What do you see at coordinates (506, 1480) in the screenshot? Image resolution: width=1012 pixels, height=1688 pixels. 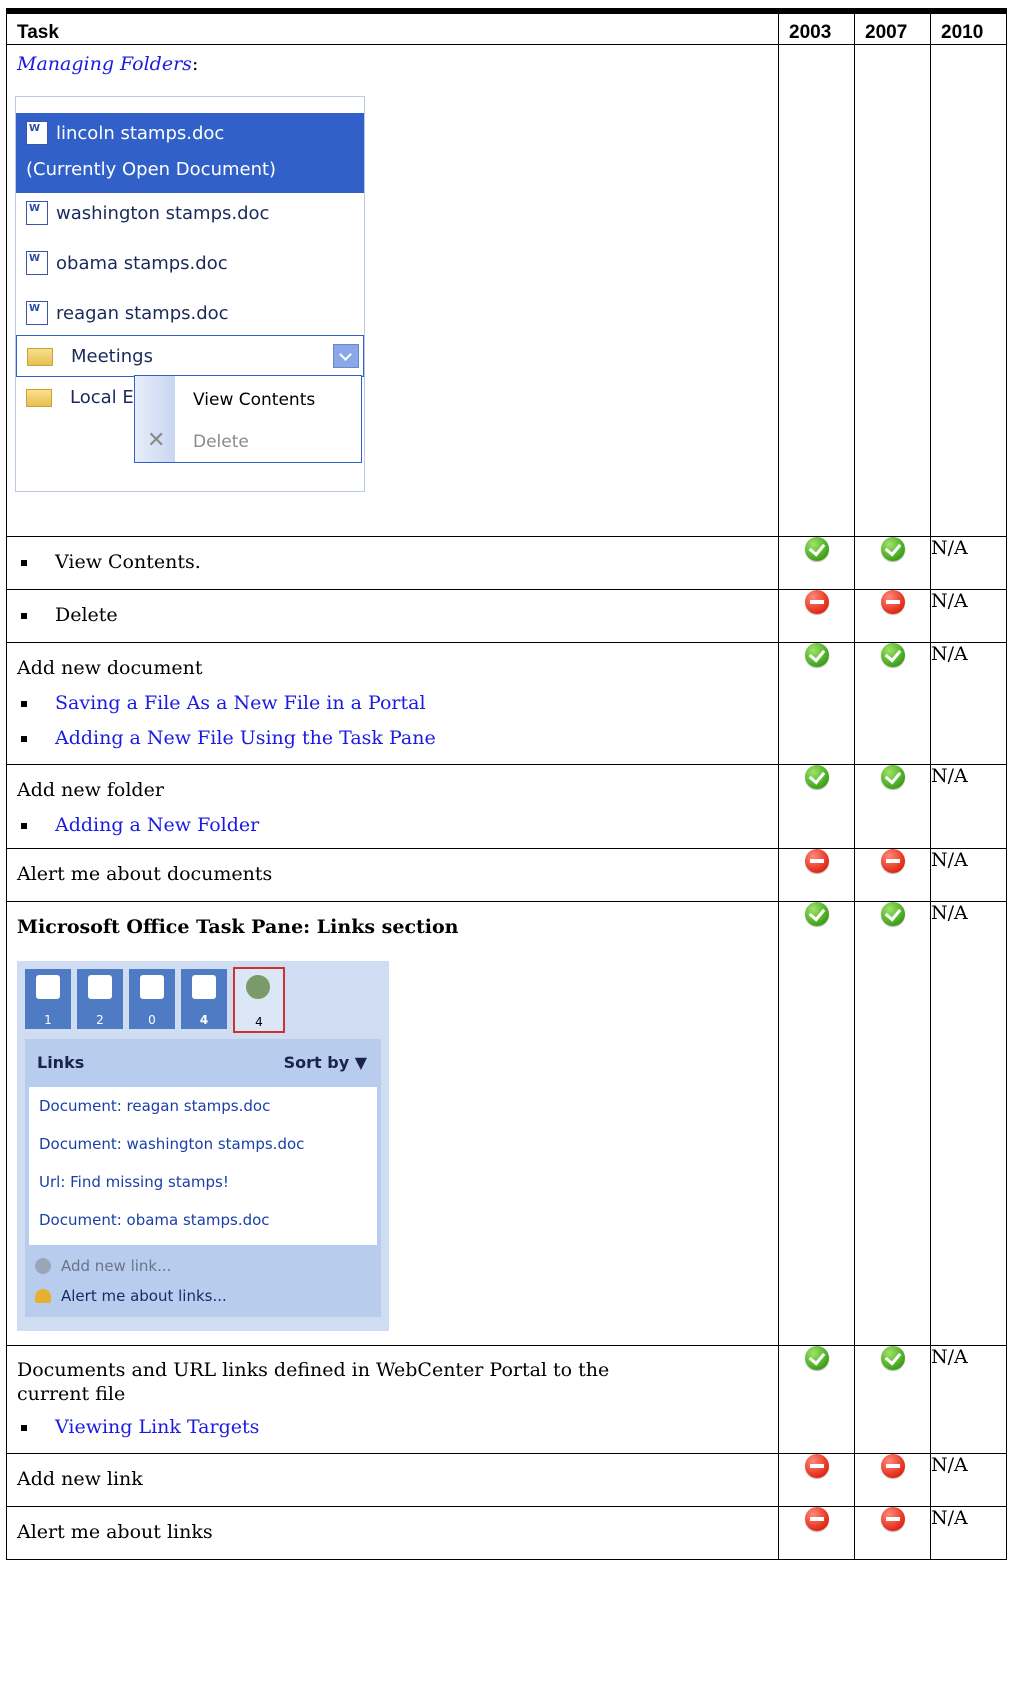 I see `table-row: Add new link N/A` at bounding box center [506, 1480].